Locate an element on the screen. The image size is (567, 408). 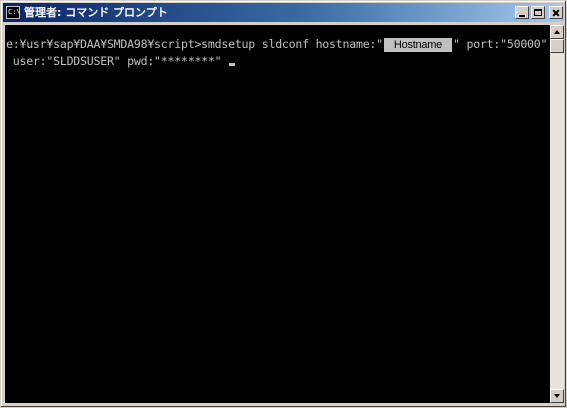
scroll-thumb is located at coordinates (557, 46).